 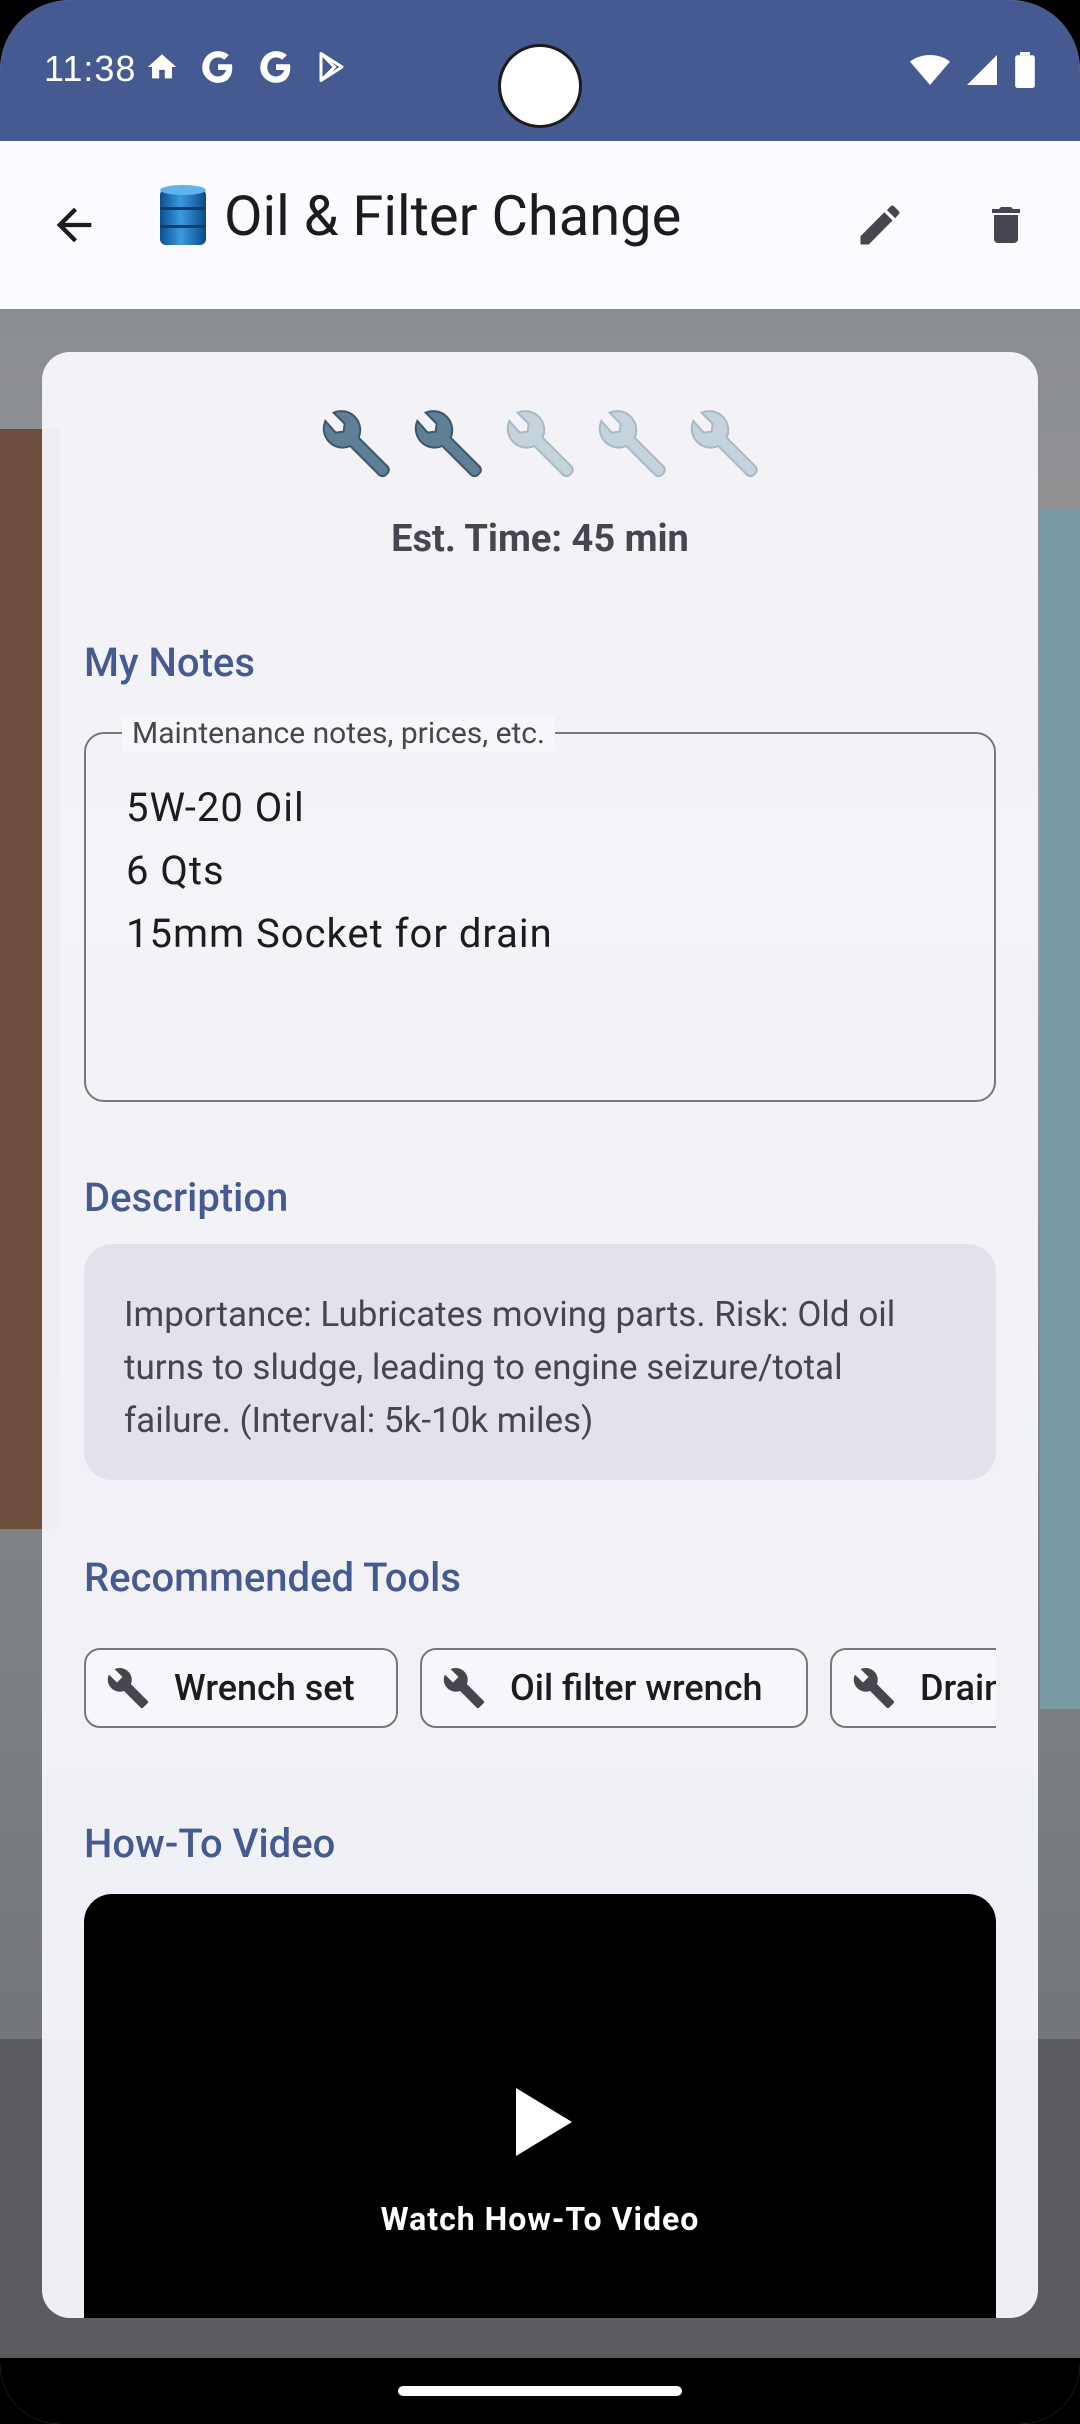 What do you see at coordinates (1060, 1109) in the screenshot?
I see `background-car` at bounding box center [1060, 1109].